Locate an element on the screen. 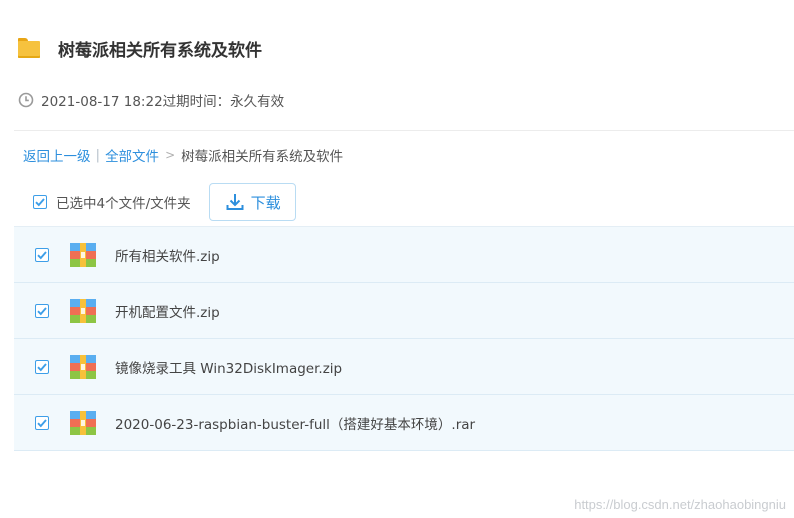 Image resolution: width=794 pixels, height=518 pixels. file-row: 镜像烧录工具 Win32DiskImager.zip is located at coordinates (404, 367).